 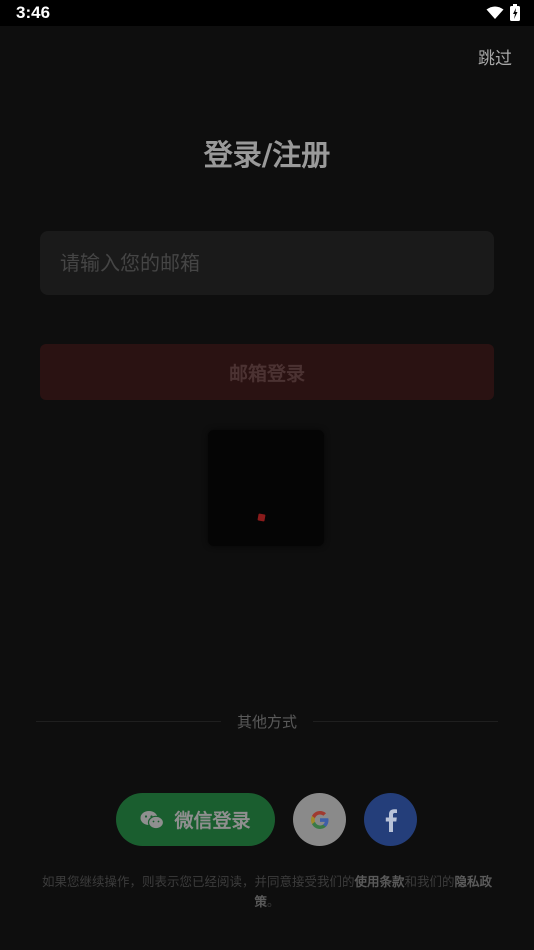 What do you see at coordinates (261, 517) in the screenshot?
I see `loading-dot-icon` at bounding box center [261, 517].